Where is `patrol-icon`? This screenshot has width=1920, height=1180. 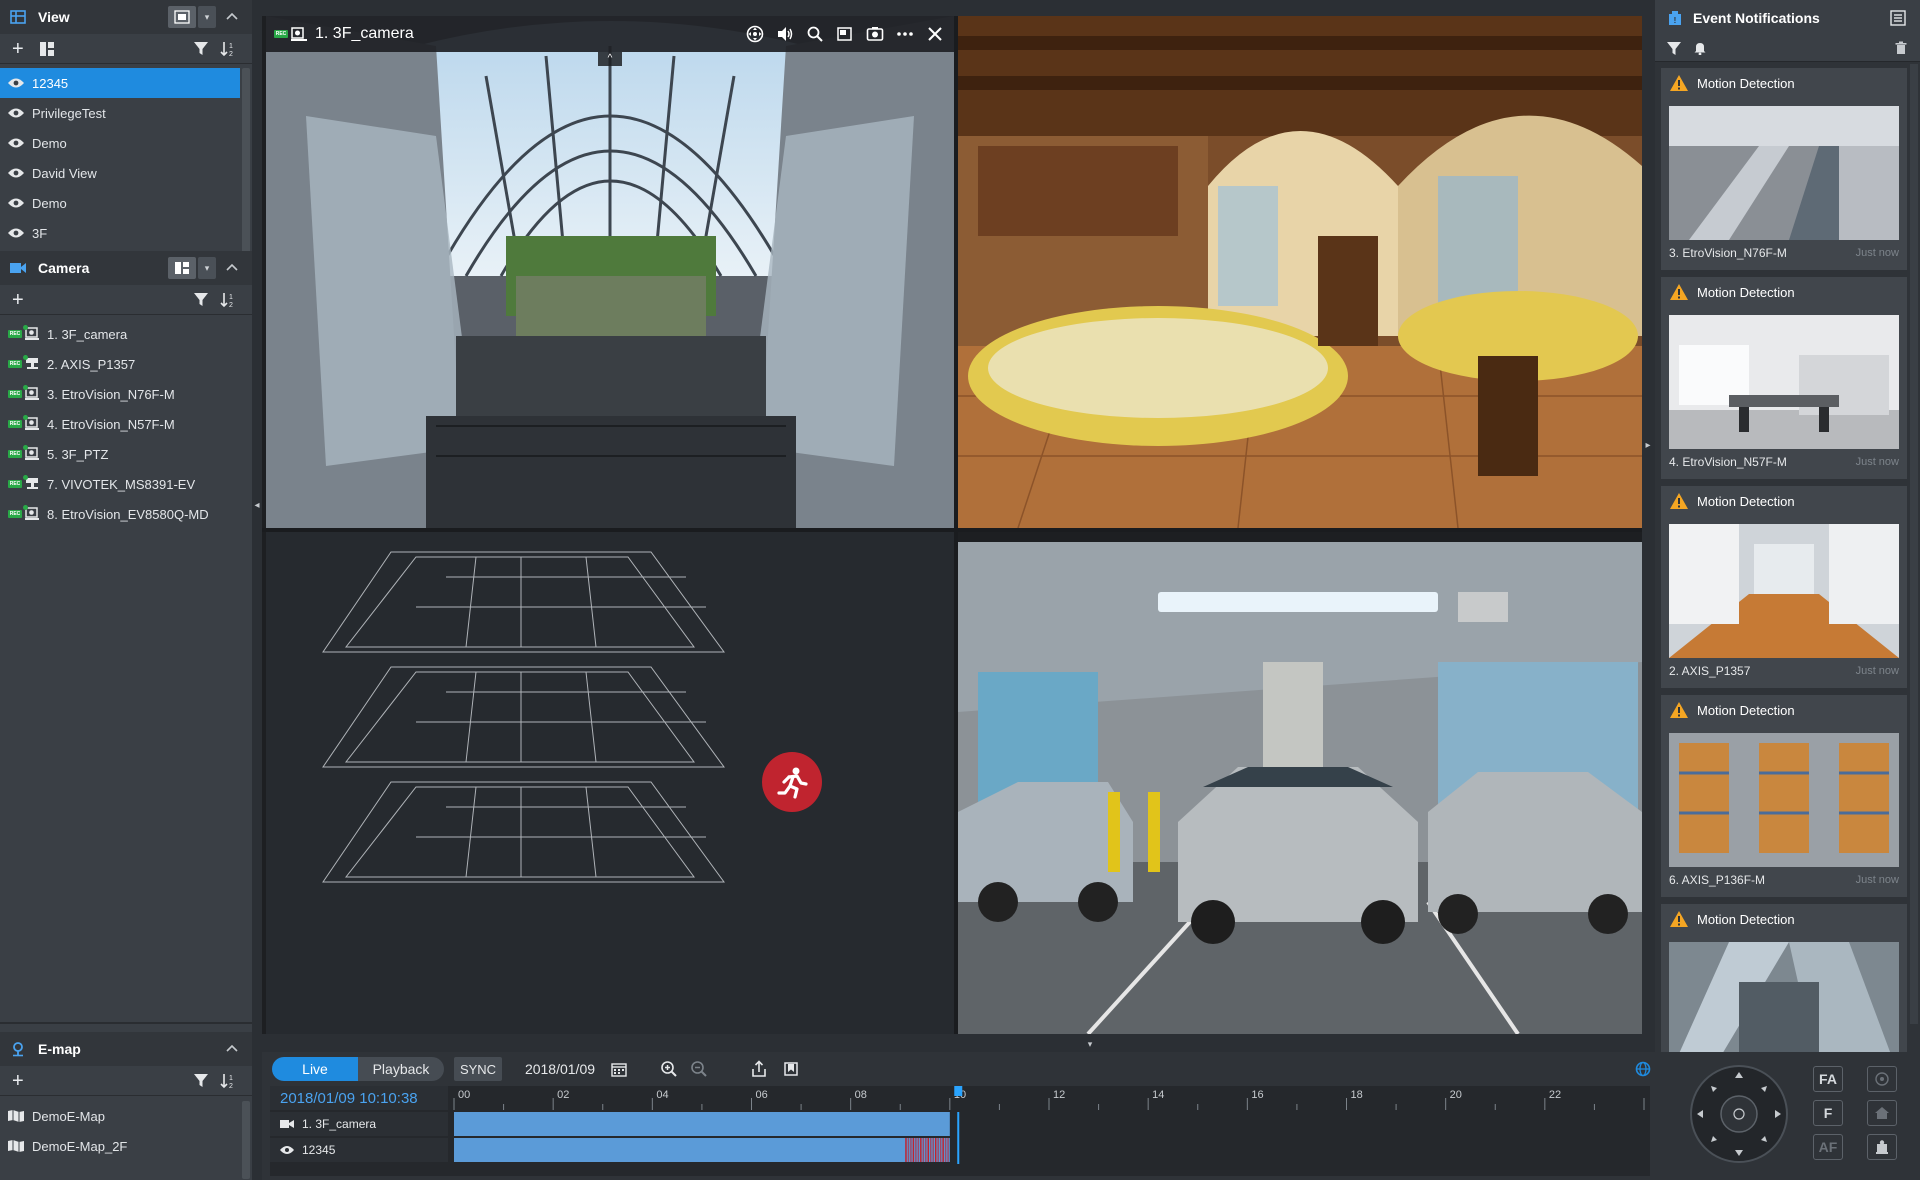 patrol-icon is located at coordinates (1882, 1147).